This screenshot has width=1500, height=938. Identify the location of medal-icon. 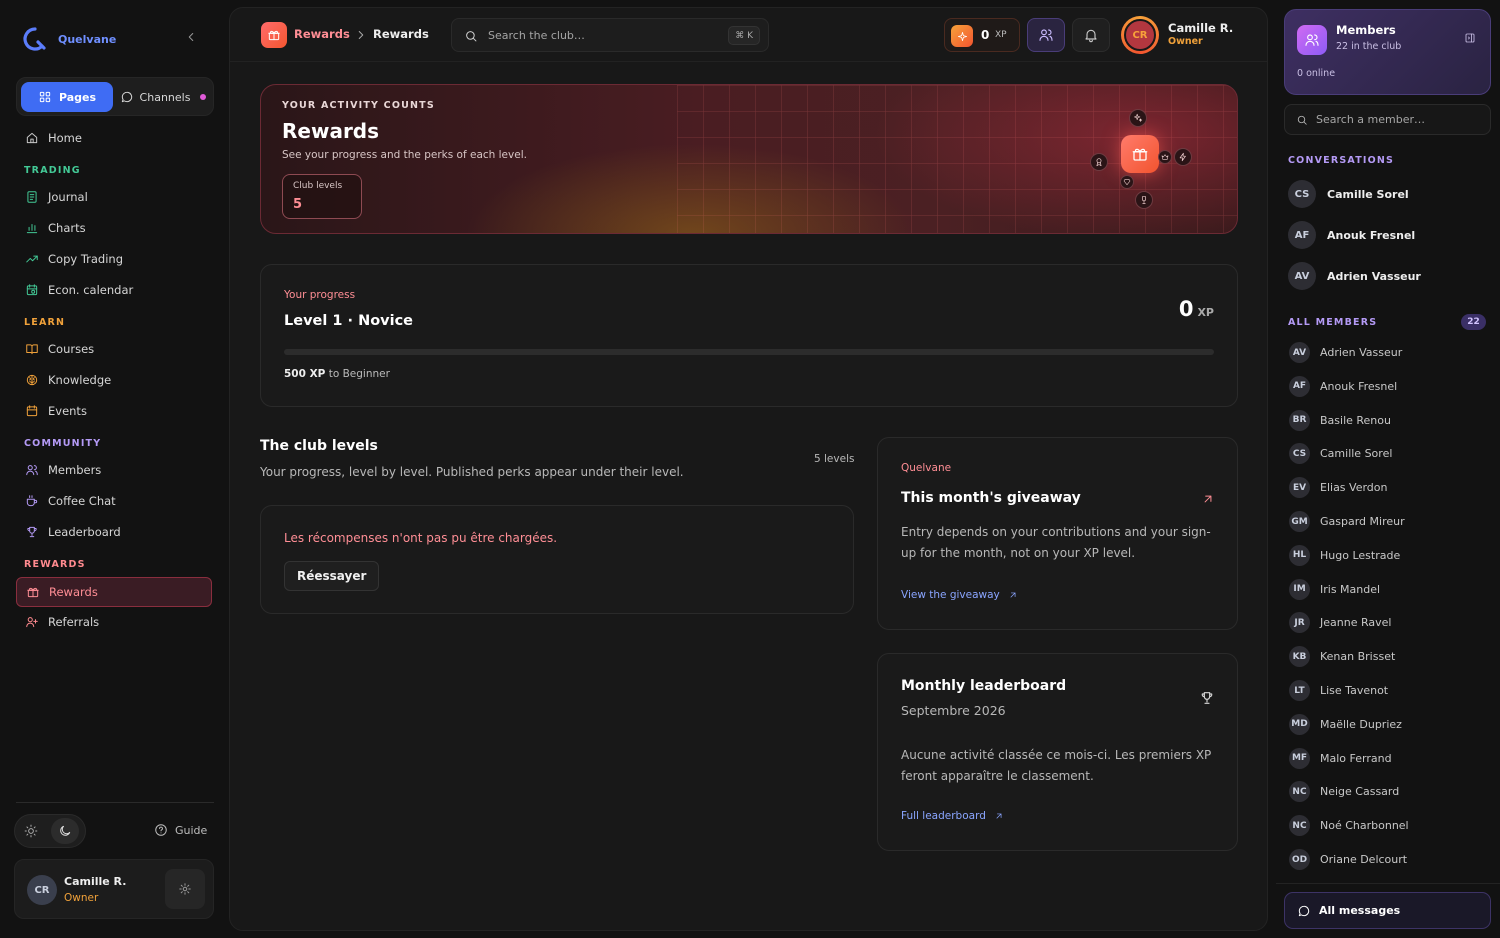
(1099, 162).